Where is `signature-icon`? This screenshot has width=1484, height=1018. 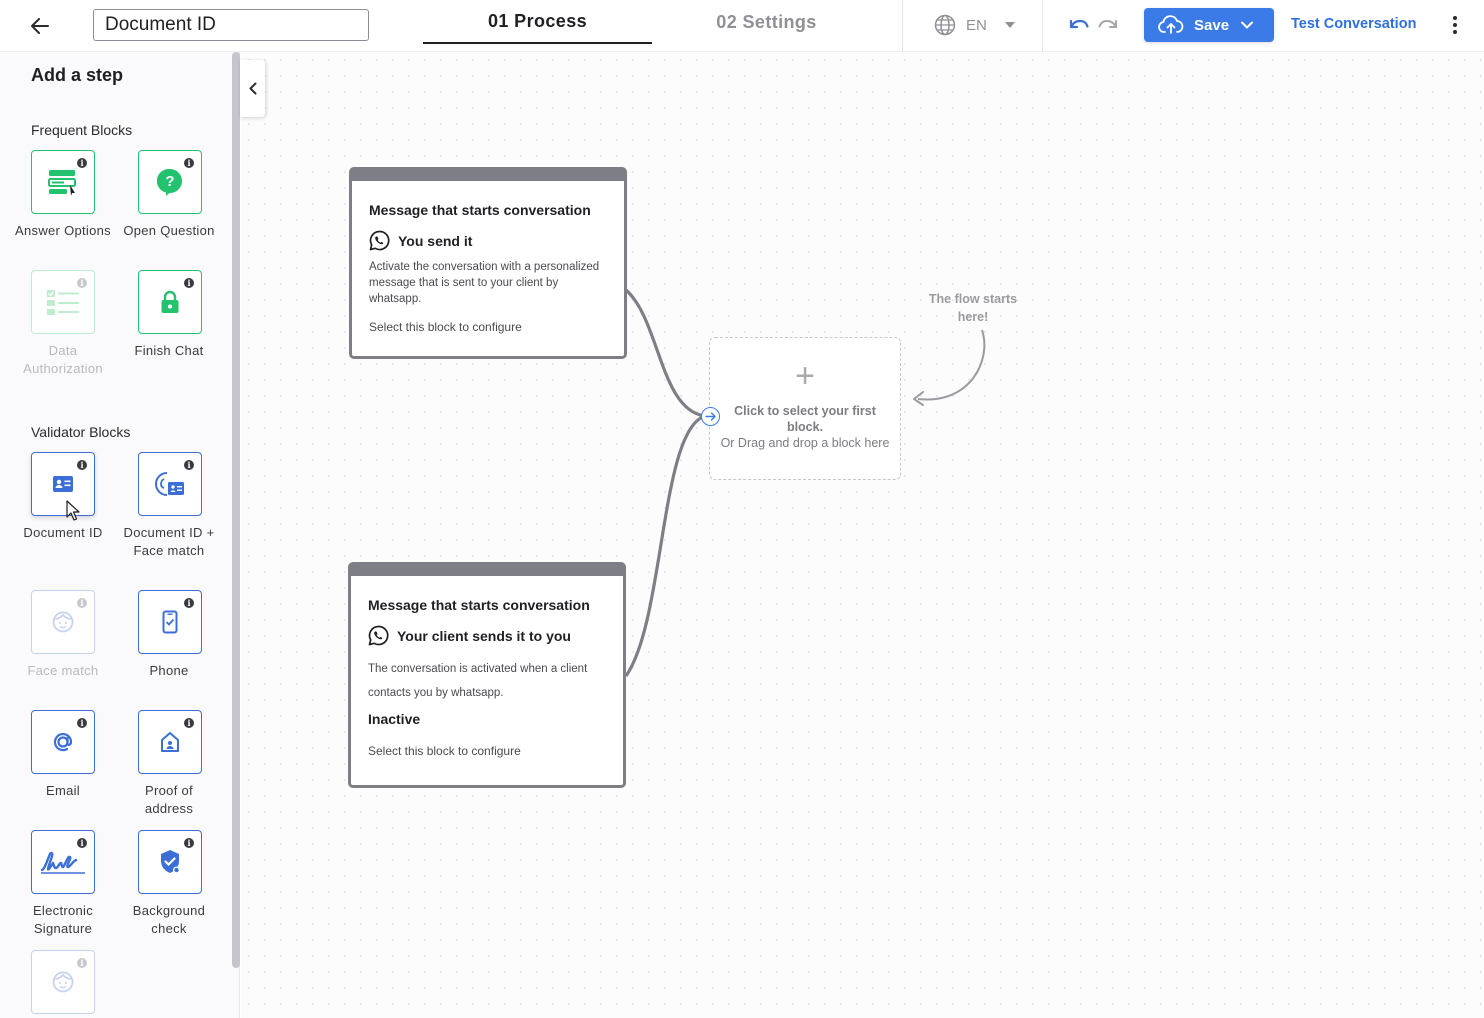
signature-icon is located at coordinates (62, 862).